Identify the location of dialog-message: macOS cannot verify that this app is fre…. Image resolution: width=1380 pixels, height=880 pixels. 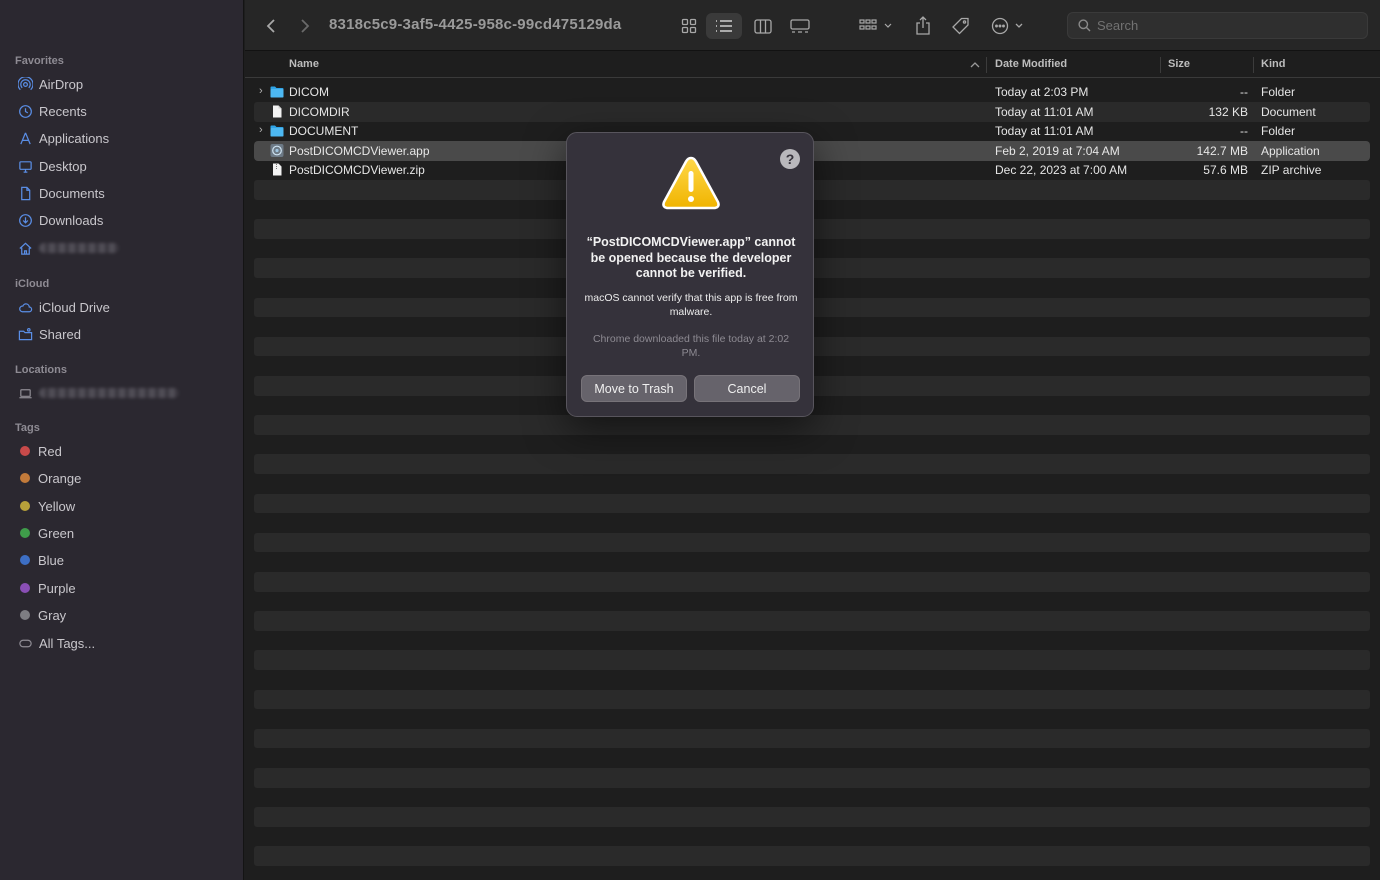
(691, 305).